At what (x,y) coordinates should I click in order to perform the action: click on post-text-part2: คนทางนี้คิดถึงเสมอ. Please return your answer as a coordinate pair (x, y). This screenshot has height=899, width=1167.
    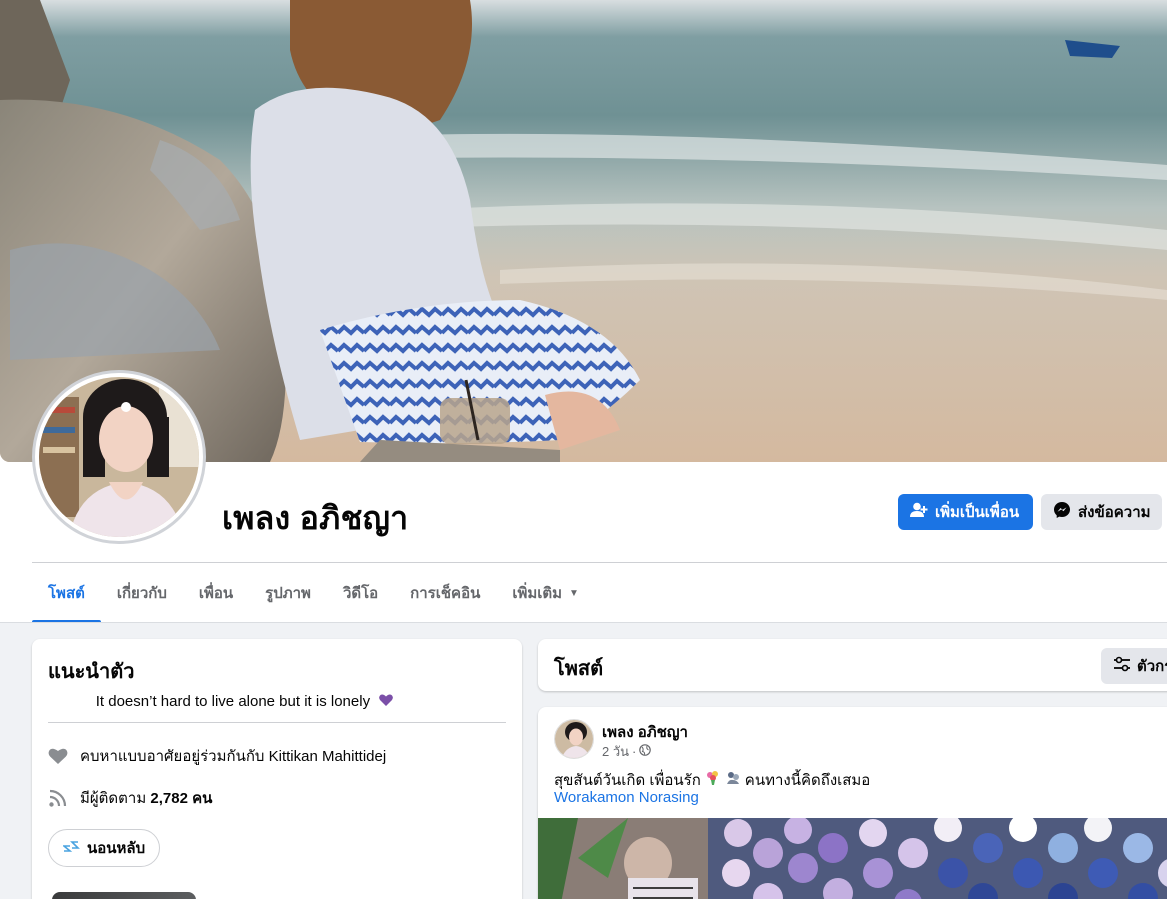
    Looking at the image, I should click on (807, 780).